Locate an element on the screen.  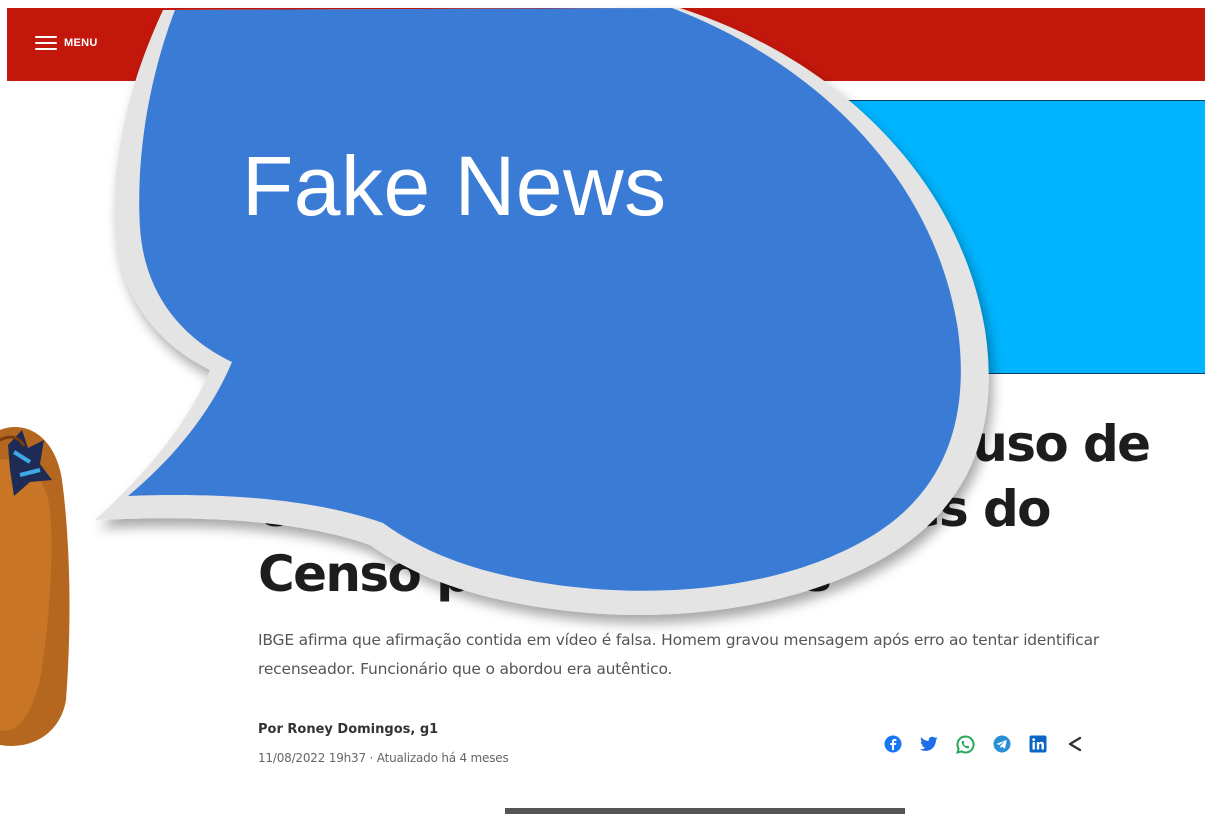
facebook-icon is located at coordinates (893, 744).